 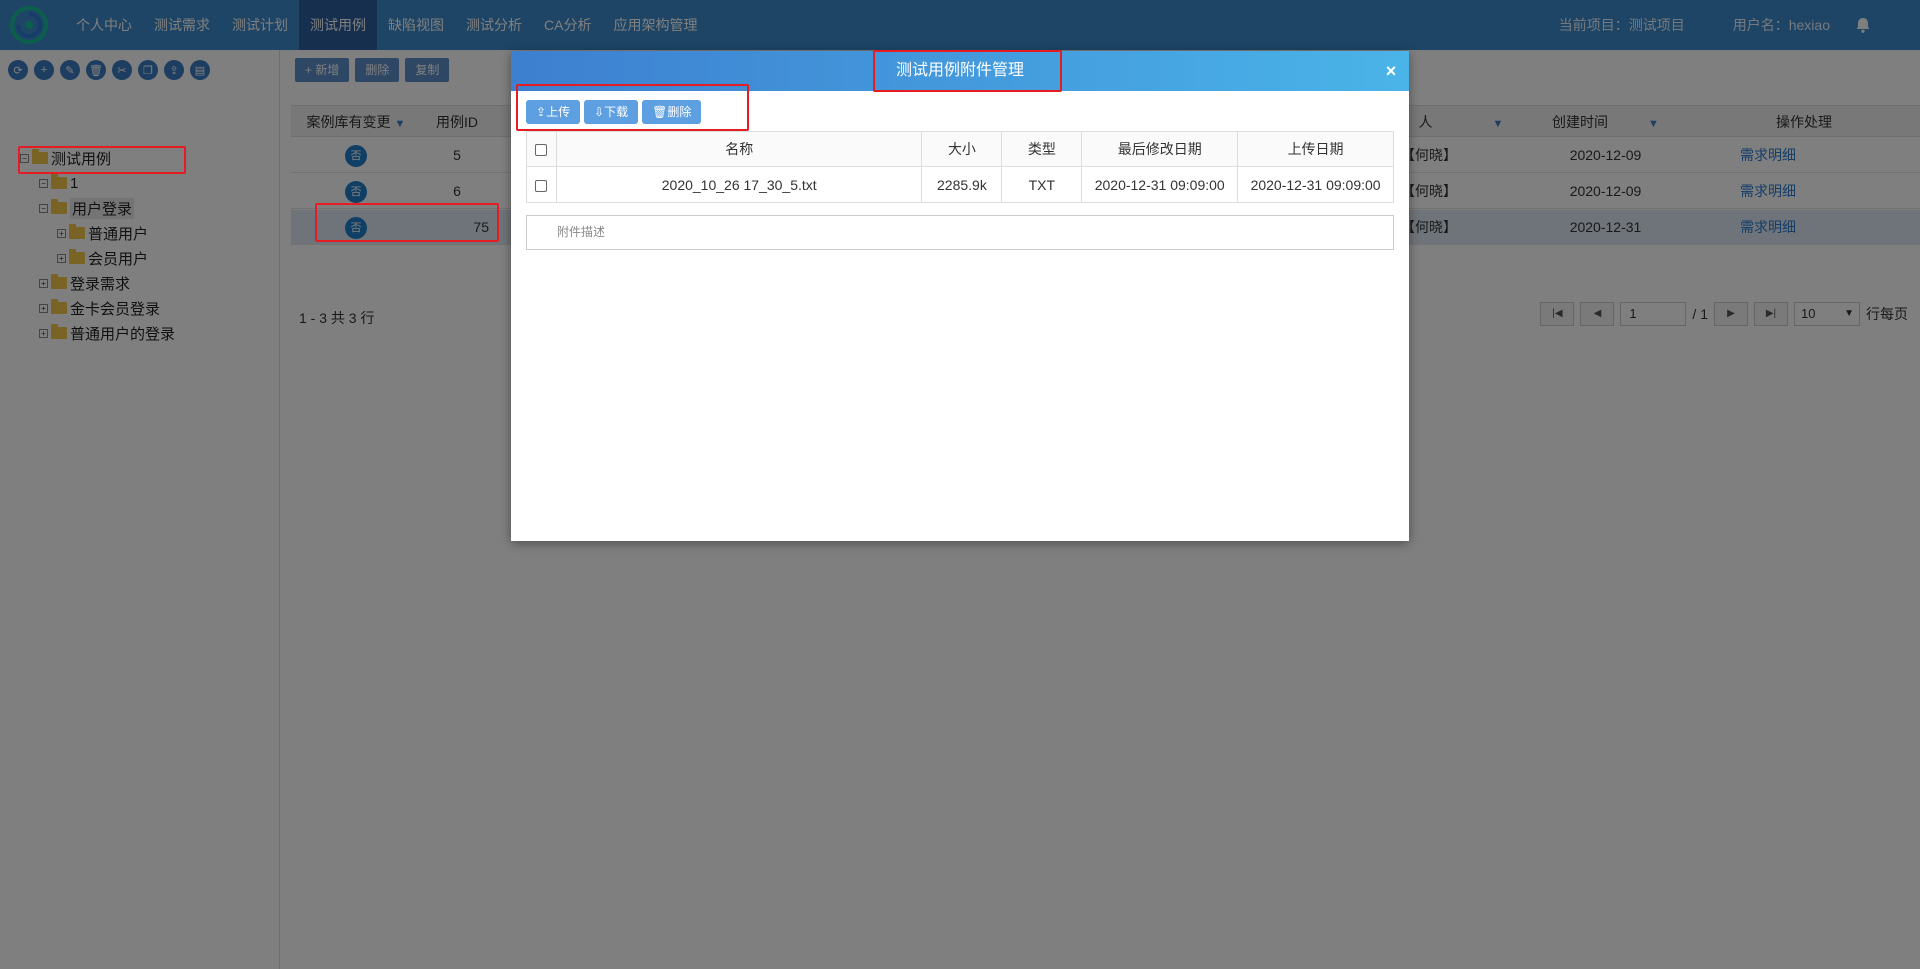 What do you see at coordinates (1391, 71) in the screenshot?
I see `close-icon: ×` at bounding box center [1391, 71].